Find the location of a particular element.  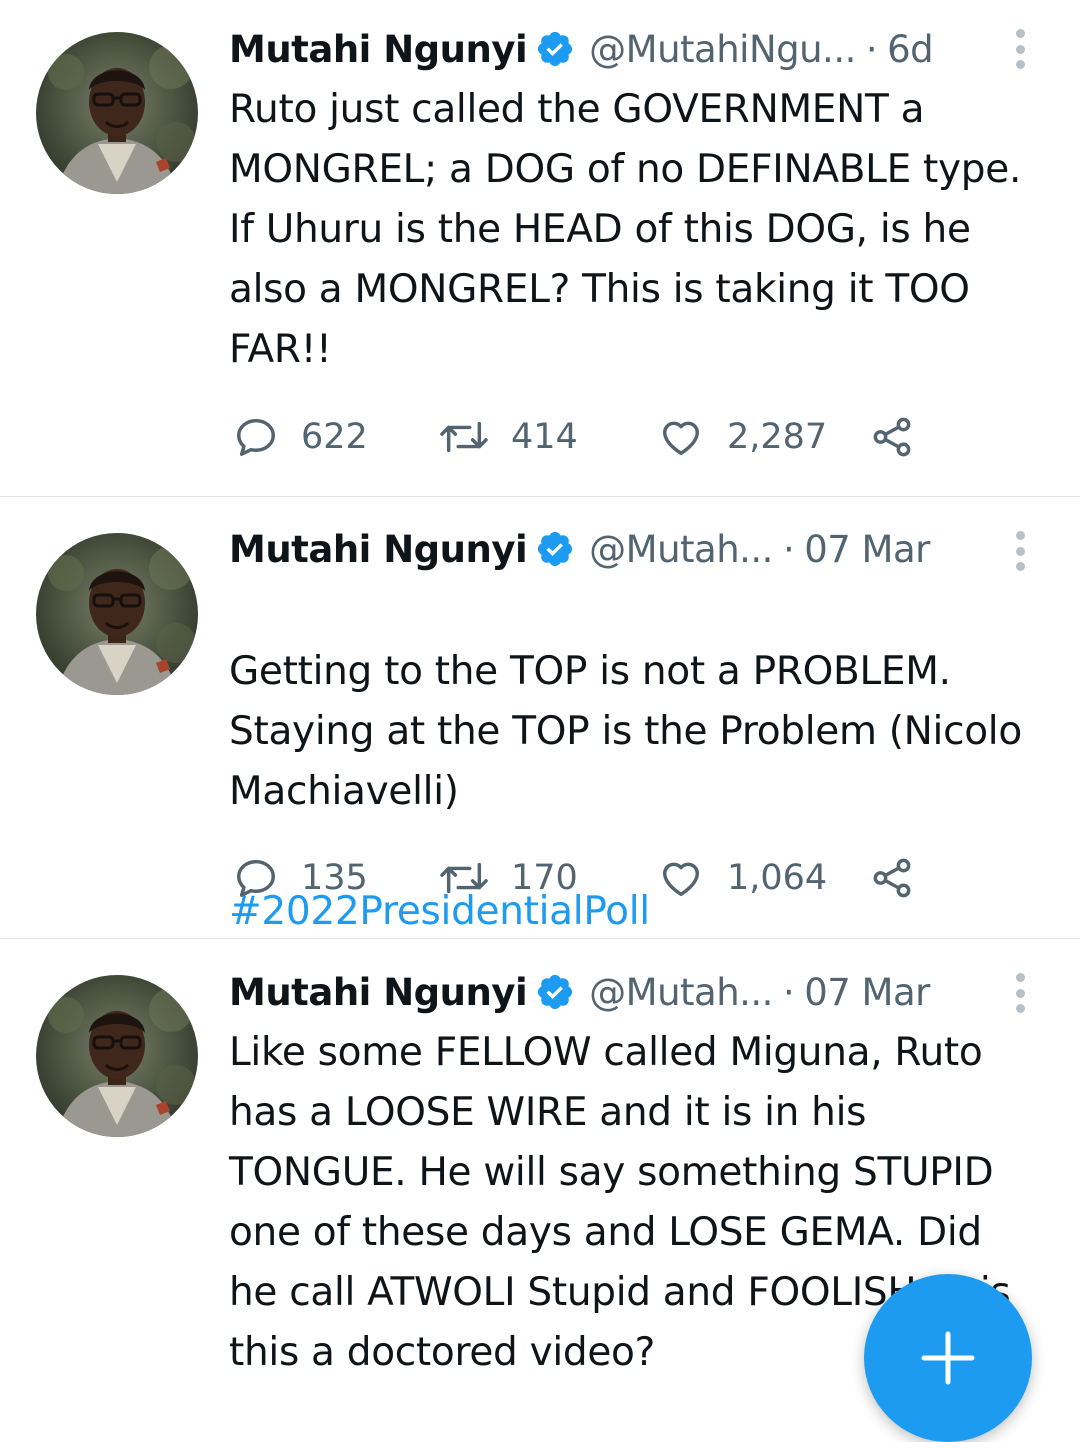

tweet-actions: 135 170 1,064 is located at coordinates (583, 878).